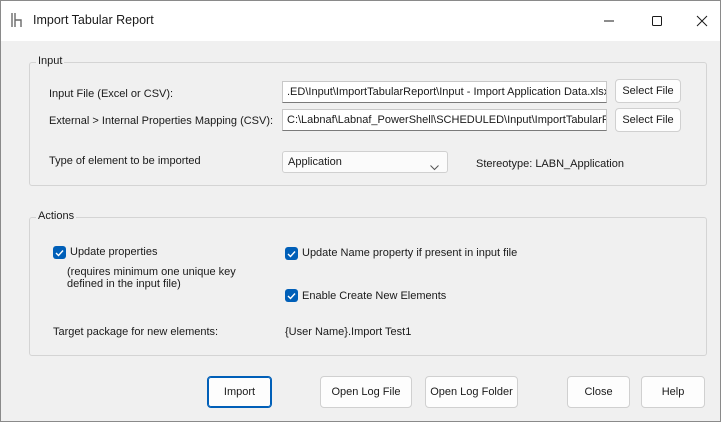  What do you see at coordinates (360, 21) in the screenshot?
I see `title-bar: Import Tabular Report` at bounding box center [360, 21].